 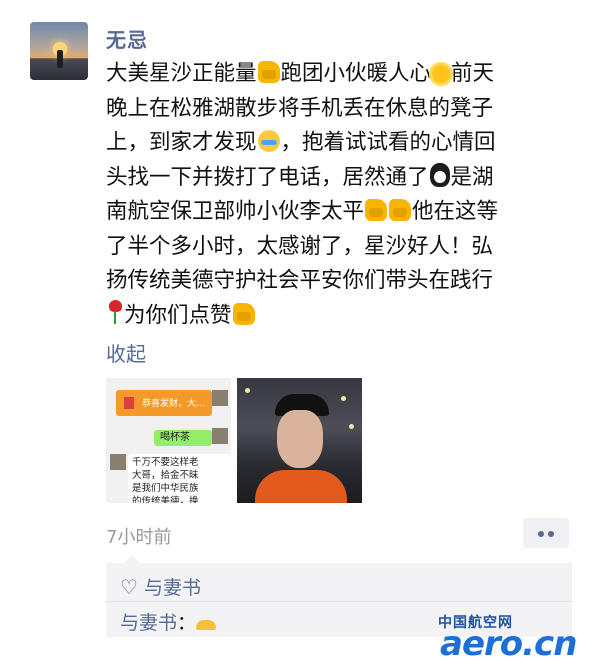 I want to click on post-line-2: 晚上在松雅湖散步将手机丢在休息的凳子, so click(x=300, y=108).